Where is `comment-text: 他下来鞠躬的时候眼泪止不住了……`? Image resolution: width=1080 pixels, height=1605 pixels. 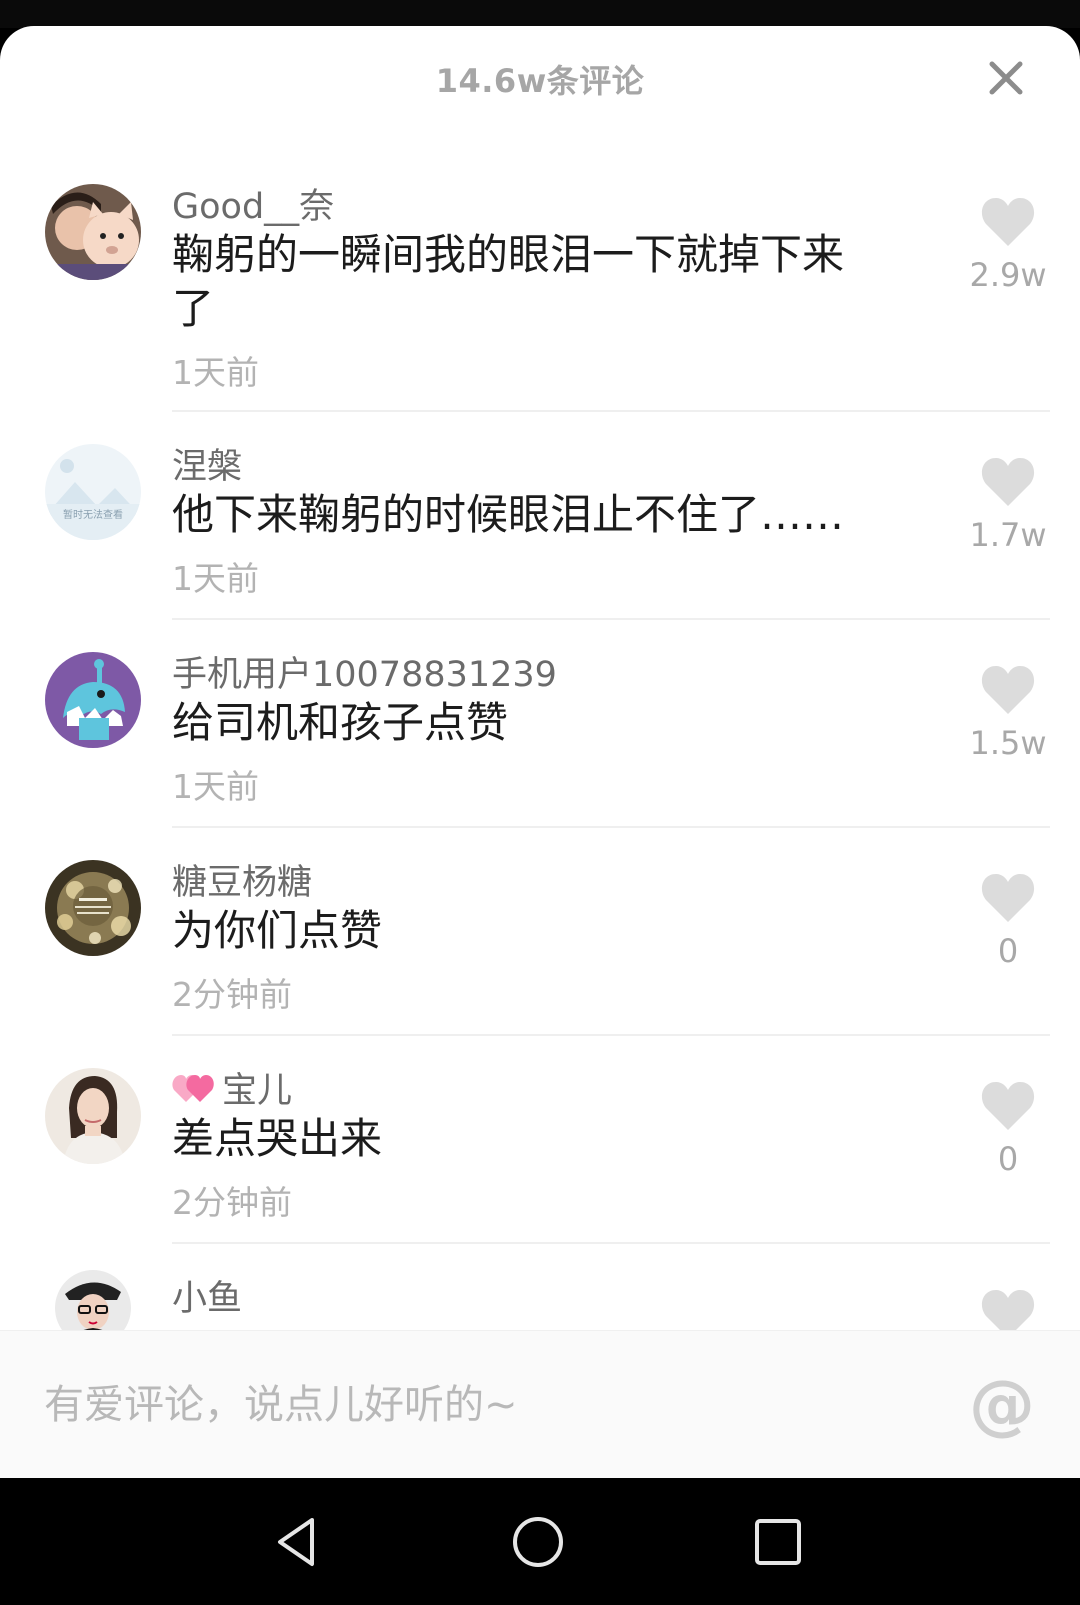
comment-text: 他下来鞠躬的时候眼泪止不住了…… is located at coordinates (508, 514).